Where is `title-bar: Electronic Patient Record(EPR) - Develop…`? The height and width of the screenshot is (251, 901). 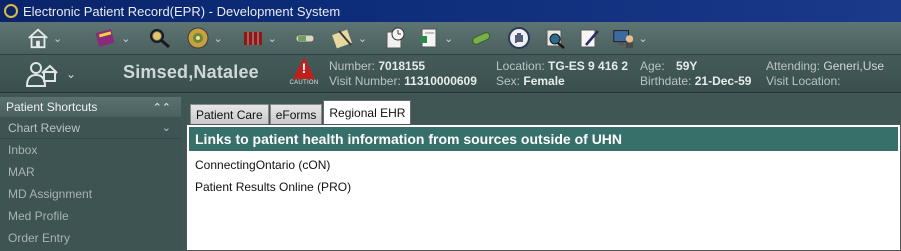
title-bar: Electronic Patient Record(EPR) - Develop… is located at coordinates (450, 11).